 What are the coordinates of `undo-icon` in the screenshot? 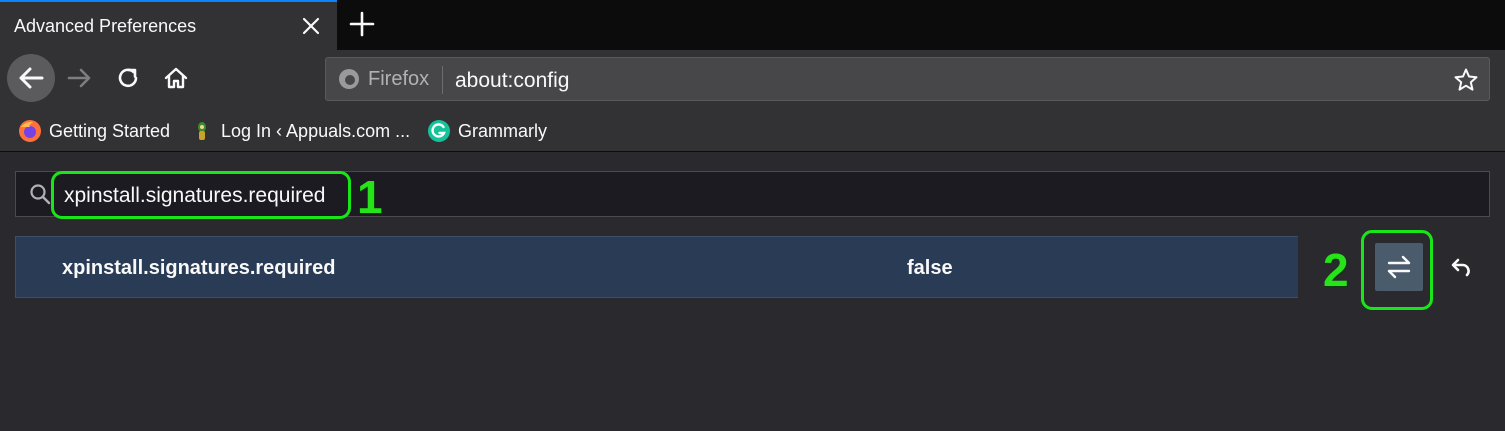 It's located at (1460, 267).